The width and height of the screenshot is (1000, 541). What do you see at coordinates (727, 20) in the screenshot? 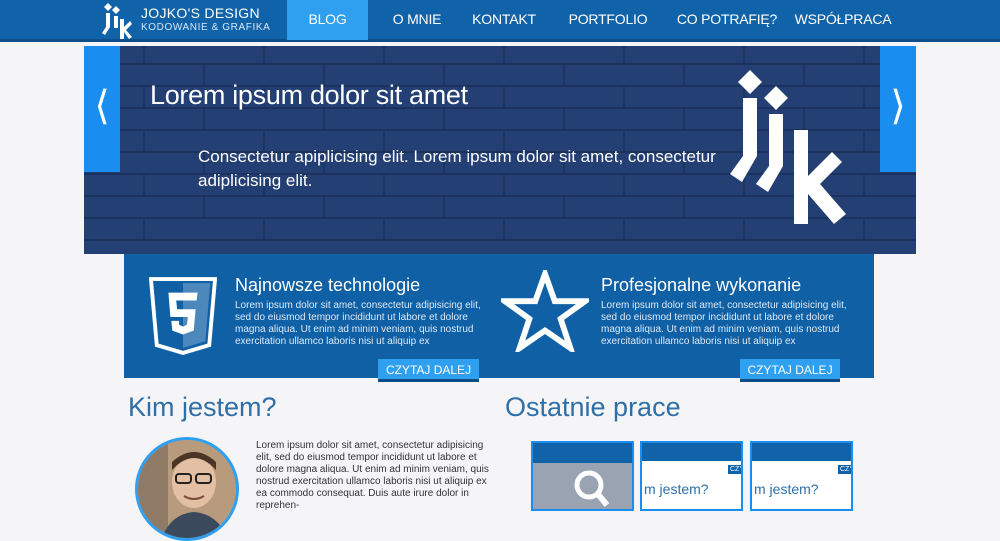
I see `nav-co-potrafie: CO POTRAFIĘ?` at bounding box center [727, 20].